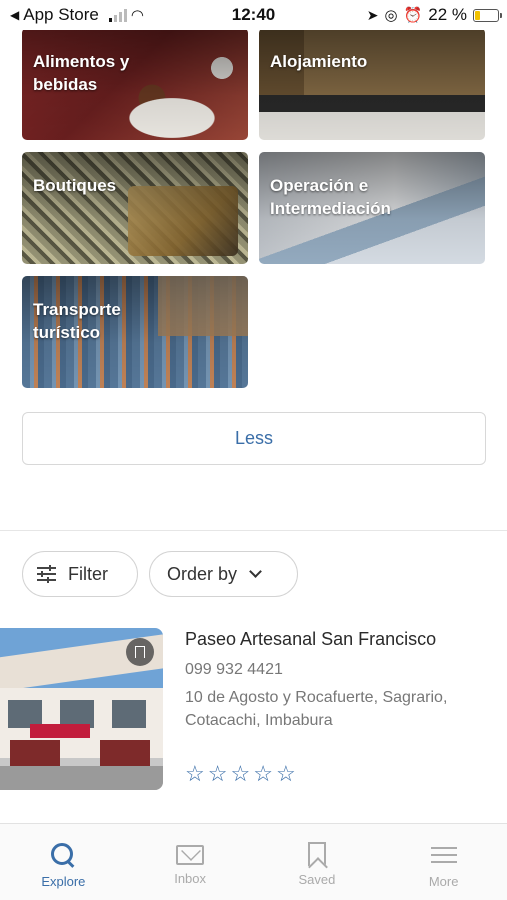 This screenshot has height=900, width=507. What do you see at coordinates (46, 574) in the screenshot?
I see `sliders-icon` at bounding box center [46, 574].